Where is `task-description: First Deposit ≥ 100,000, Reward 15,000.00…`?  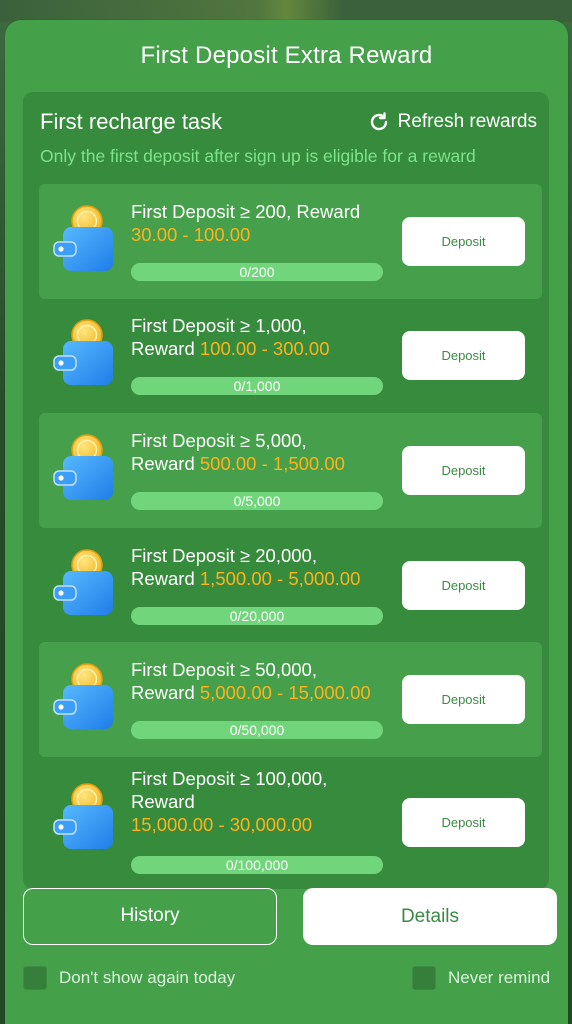 task-description: First Deposit ≥ 100,000, Reward 15,000.00… is located at coordinates (261, 801).